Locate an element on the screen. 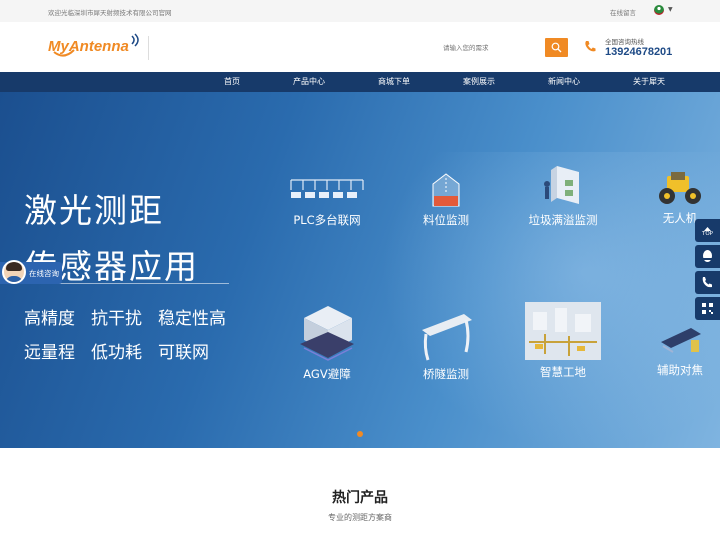 The height and width of the screenshot is (540, 720). logo: MyAntenna is located at coordinates (94, 47).